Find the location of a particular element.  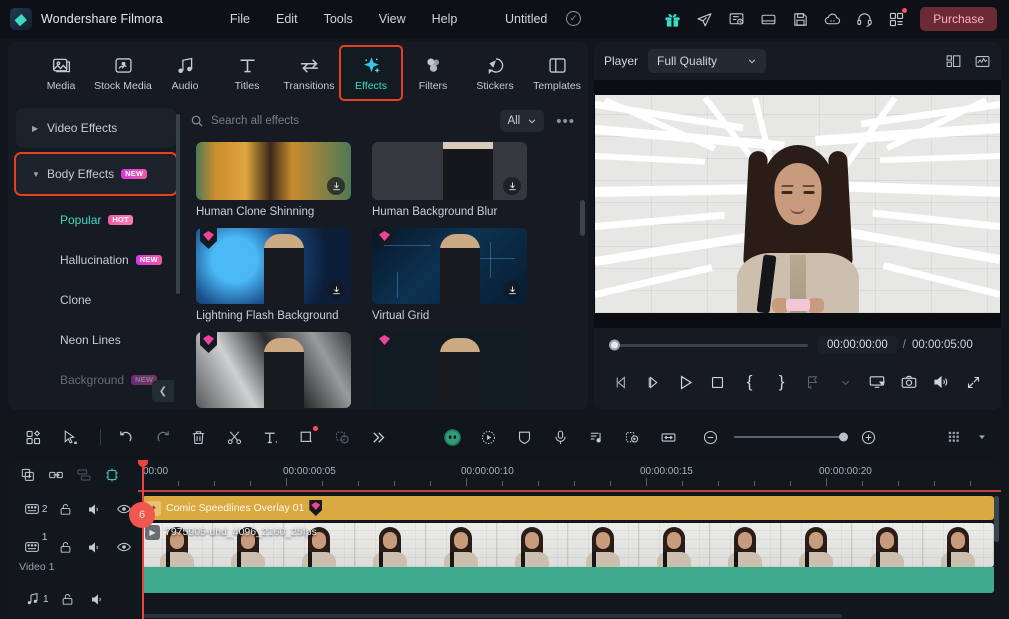

snapshot-button is located at coordinates (909, 382).